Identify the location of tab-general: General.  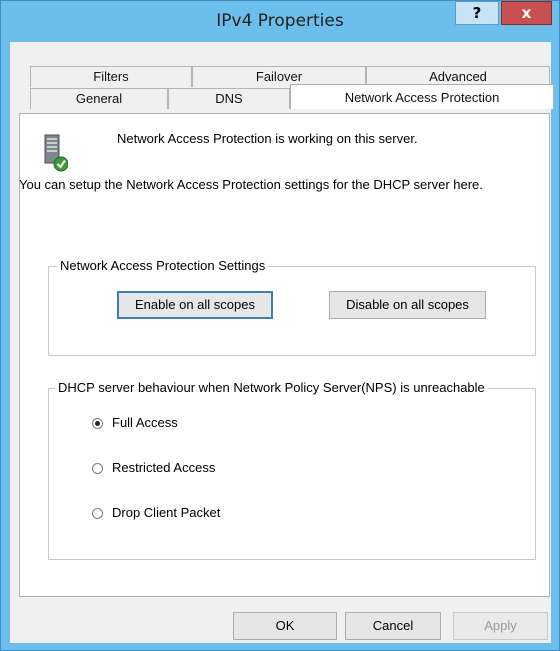
(99, 98).